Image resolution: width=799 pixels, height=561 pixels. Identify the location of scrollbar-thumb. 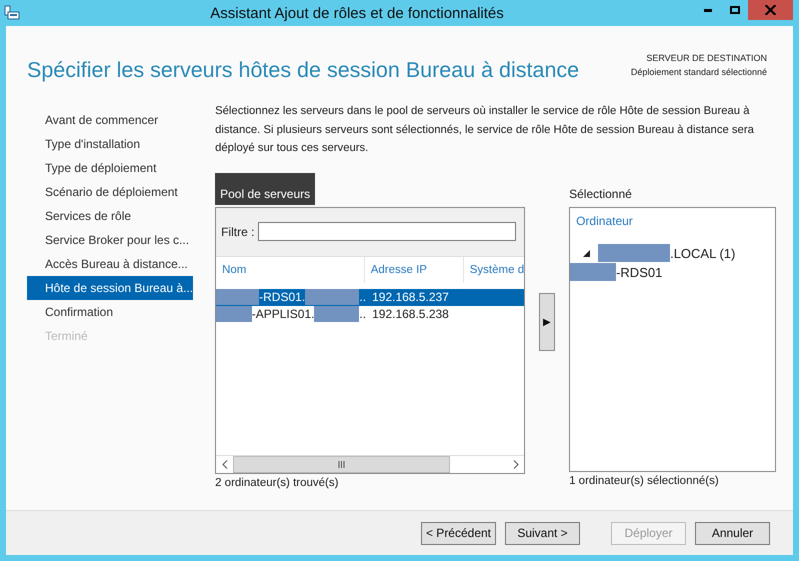
(341, 464).